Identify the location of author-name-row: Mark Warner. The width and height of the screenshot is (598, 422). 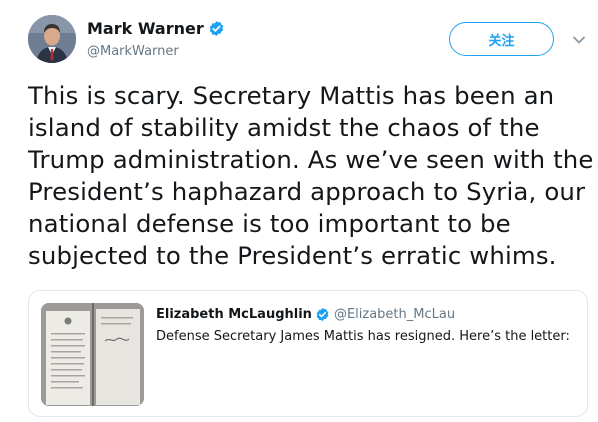
(156, 28).